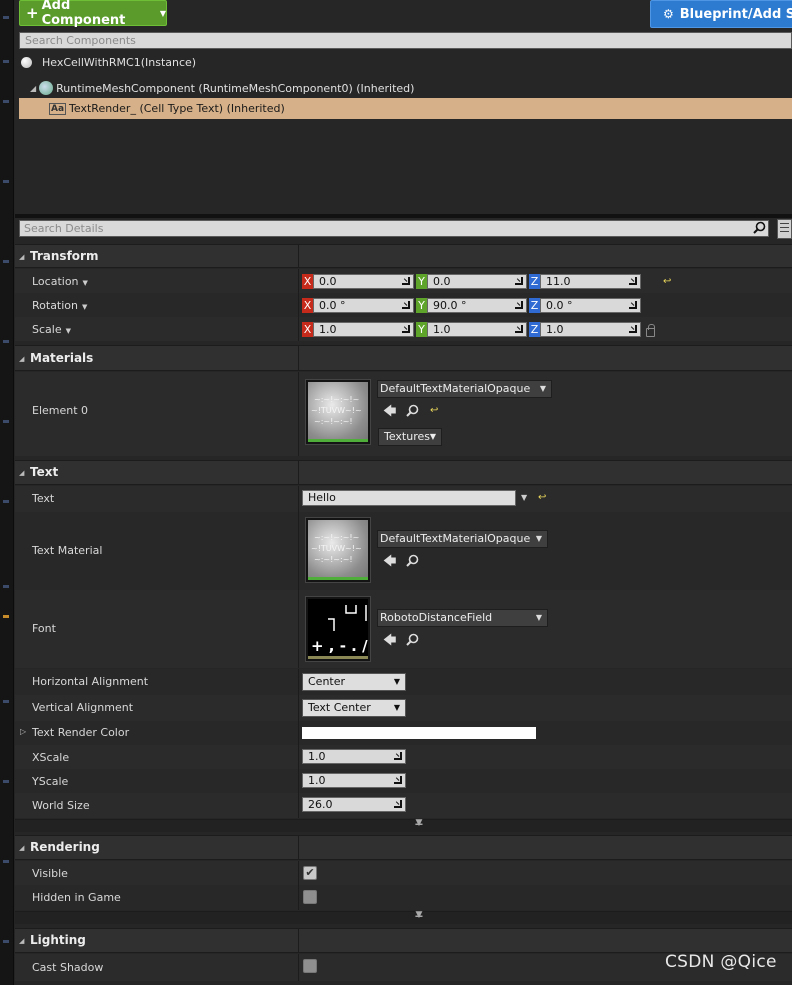 This screenshot has width=792, height=985. What do you see at coordinates (590, 329) in the screenshot?
I see `scale-z-field: 1.0` at bounding box center [590, 329].